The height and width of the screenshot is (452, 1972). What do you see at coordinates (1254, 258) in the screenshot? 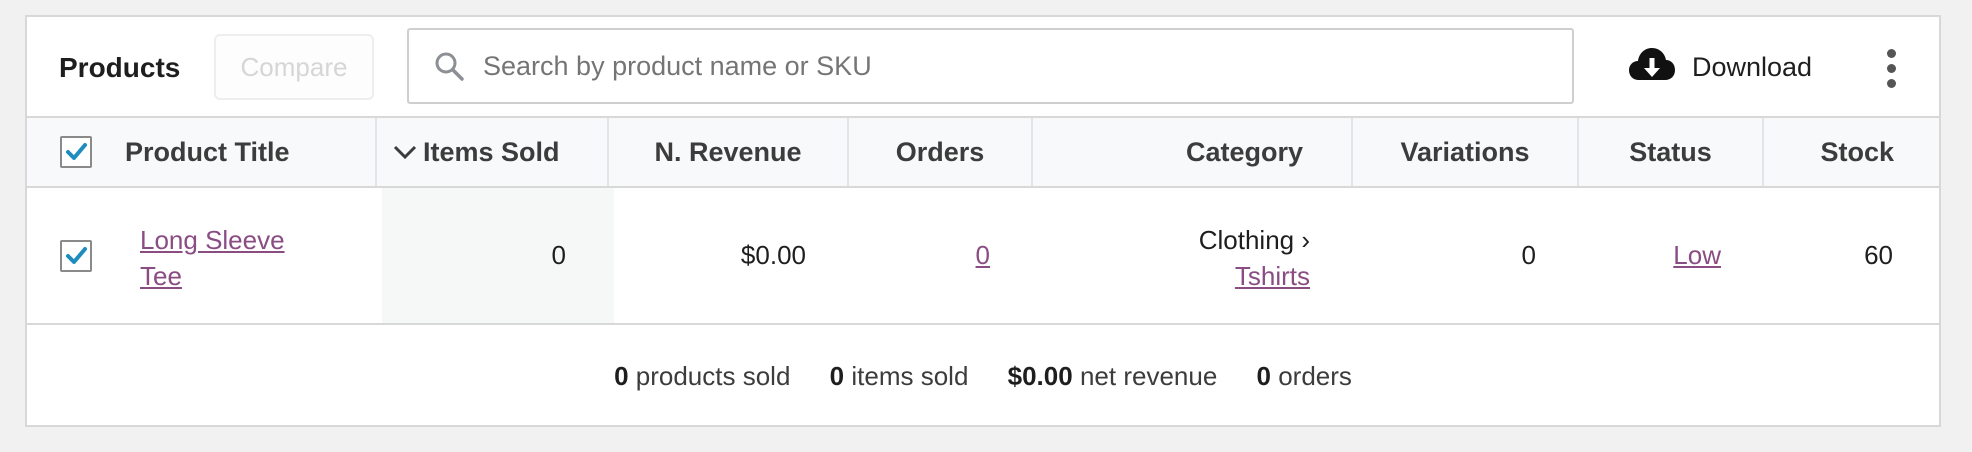
I see `category-breadcrumb: Clothing › Tshirts` at bounding box center [1254, 258].